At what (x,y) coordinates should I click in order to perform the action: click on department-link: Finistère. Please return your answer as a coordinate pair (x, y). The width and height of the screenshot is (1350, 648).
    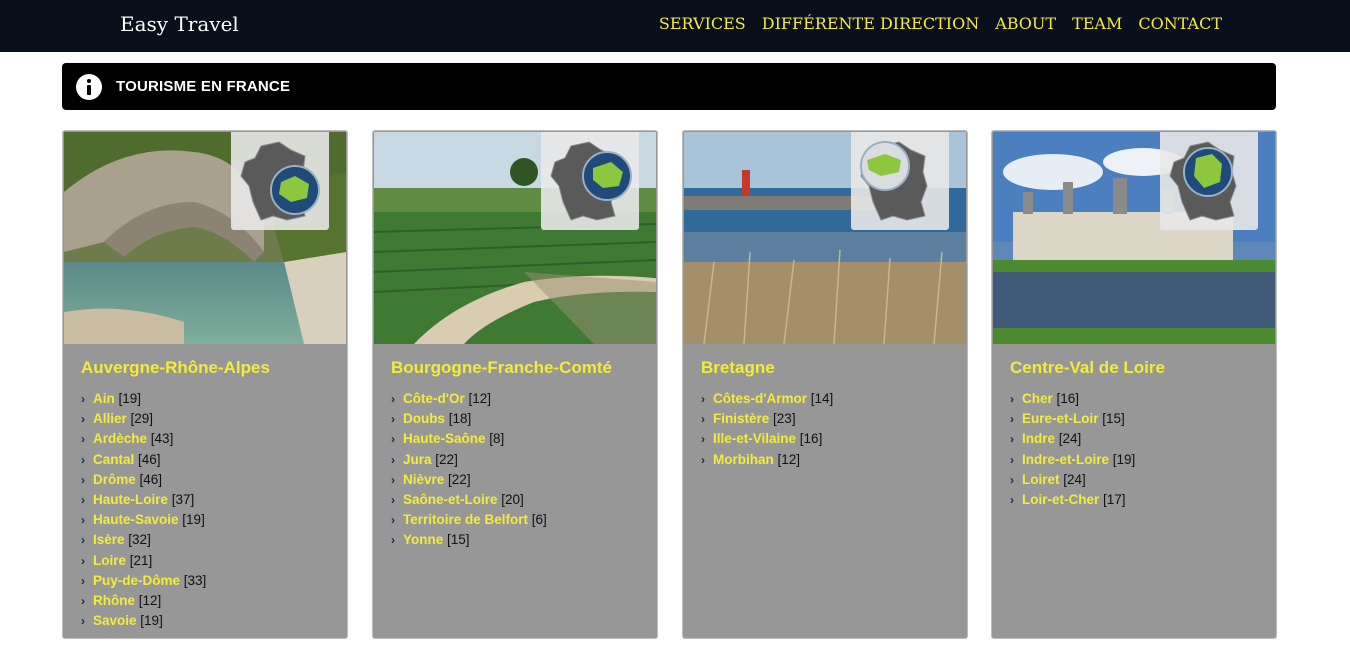
    Looking at the image, I should click on (741, 418).